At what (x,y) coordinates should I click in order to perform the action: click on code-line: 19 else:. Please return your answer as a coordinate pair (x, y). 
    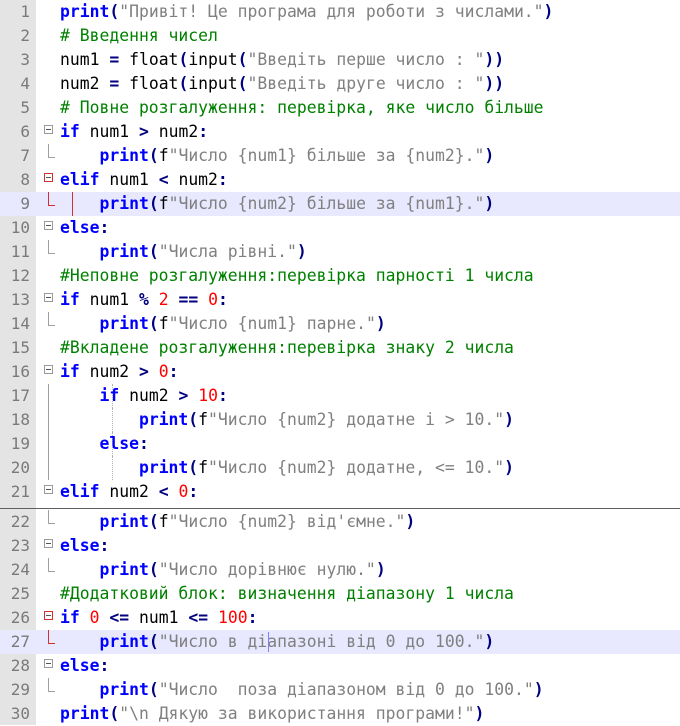
    Looking at the image, I should click on (340, 444).